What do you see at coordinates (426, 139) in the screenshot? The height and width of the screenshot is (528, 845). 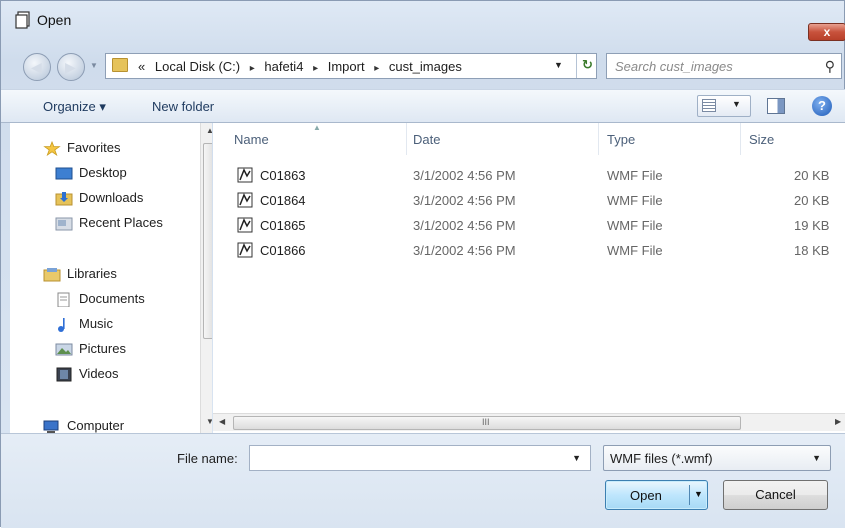 I see `column-header-date: Date` at bounding box center [426, 139].